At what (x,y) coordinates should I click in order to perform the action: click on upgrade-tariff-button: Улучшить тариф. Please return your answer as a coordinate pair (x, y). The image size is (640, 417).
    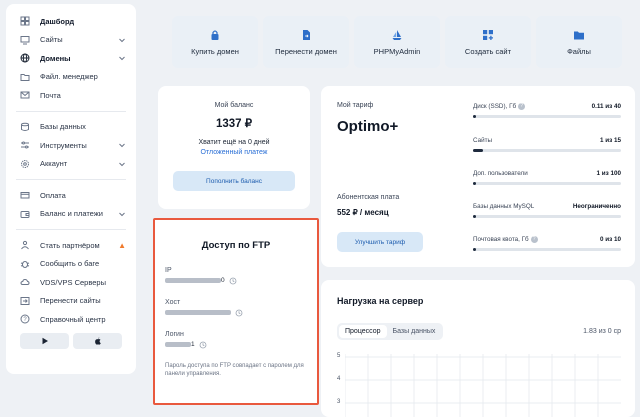
    Looking at the image, I should click on (380, 242).